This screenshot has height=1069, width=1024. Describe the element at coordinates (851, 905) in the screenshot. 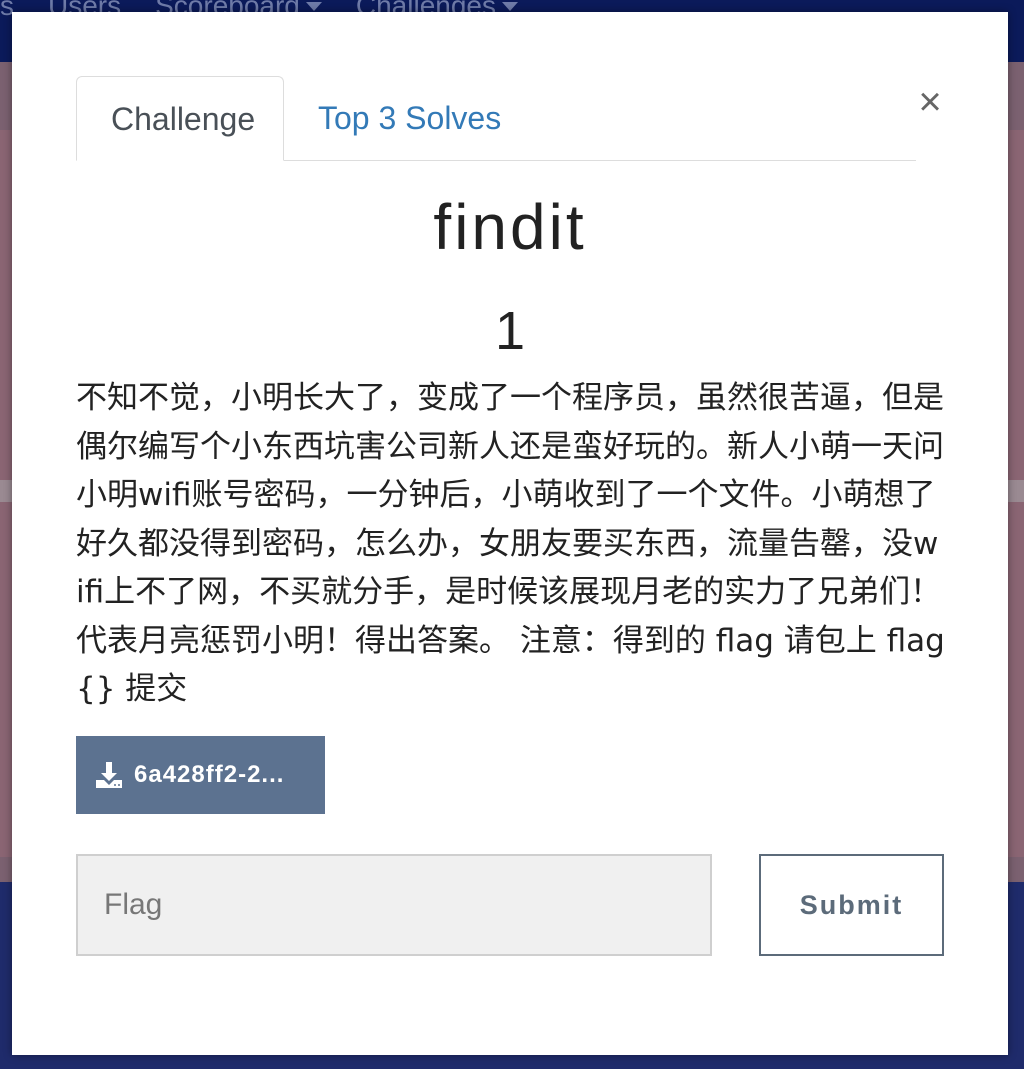

I see `submit-button: Submit` at that location.